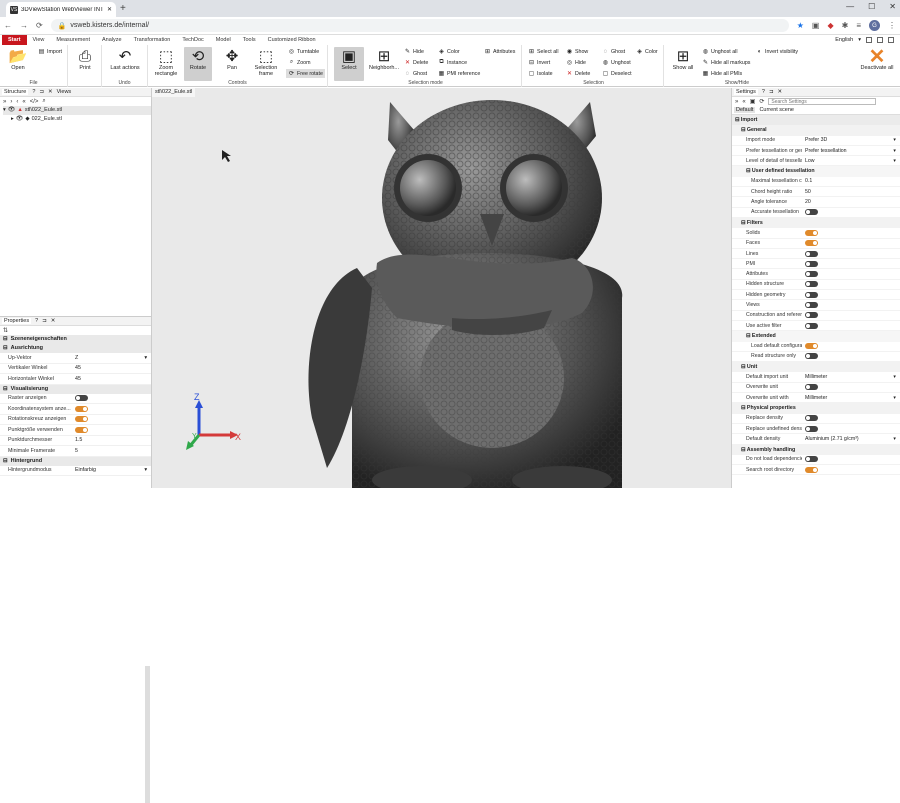 This screenshot has height=803, width=900. Describe the element at coordinates (753, 101) in the screenshot. I see `save-icon: ▣` at that location.